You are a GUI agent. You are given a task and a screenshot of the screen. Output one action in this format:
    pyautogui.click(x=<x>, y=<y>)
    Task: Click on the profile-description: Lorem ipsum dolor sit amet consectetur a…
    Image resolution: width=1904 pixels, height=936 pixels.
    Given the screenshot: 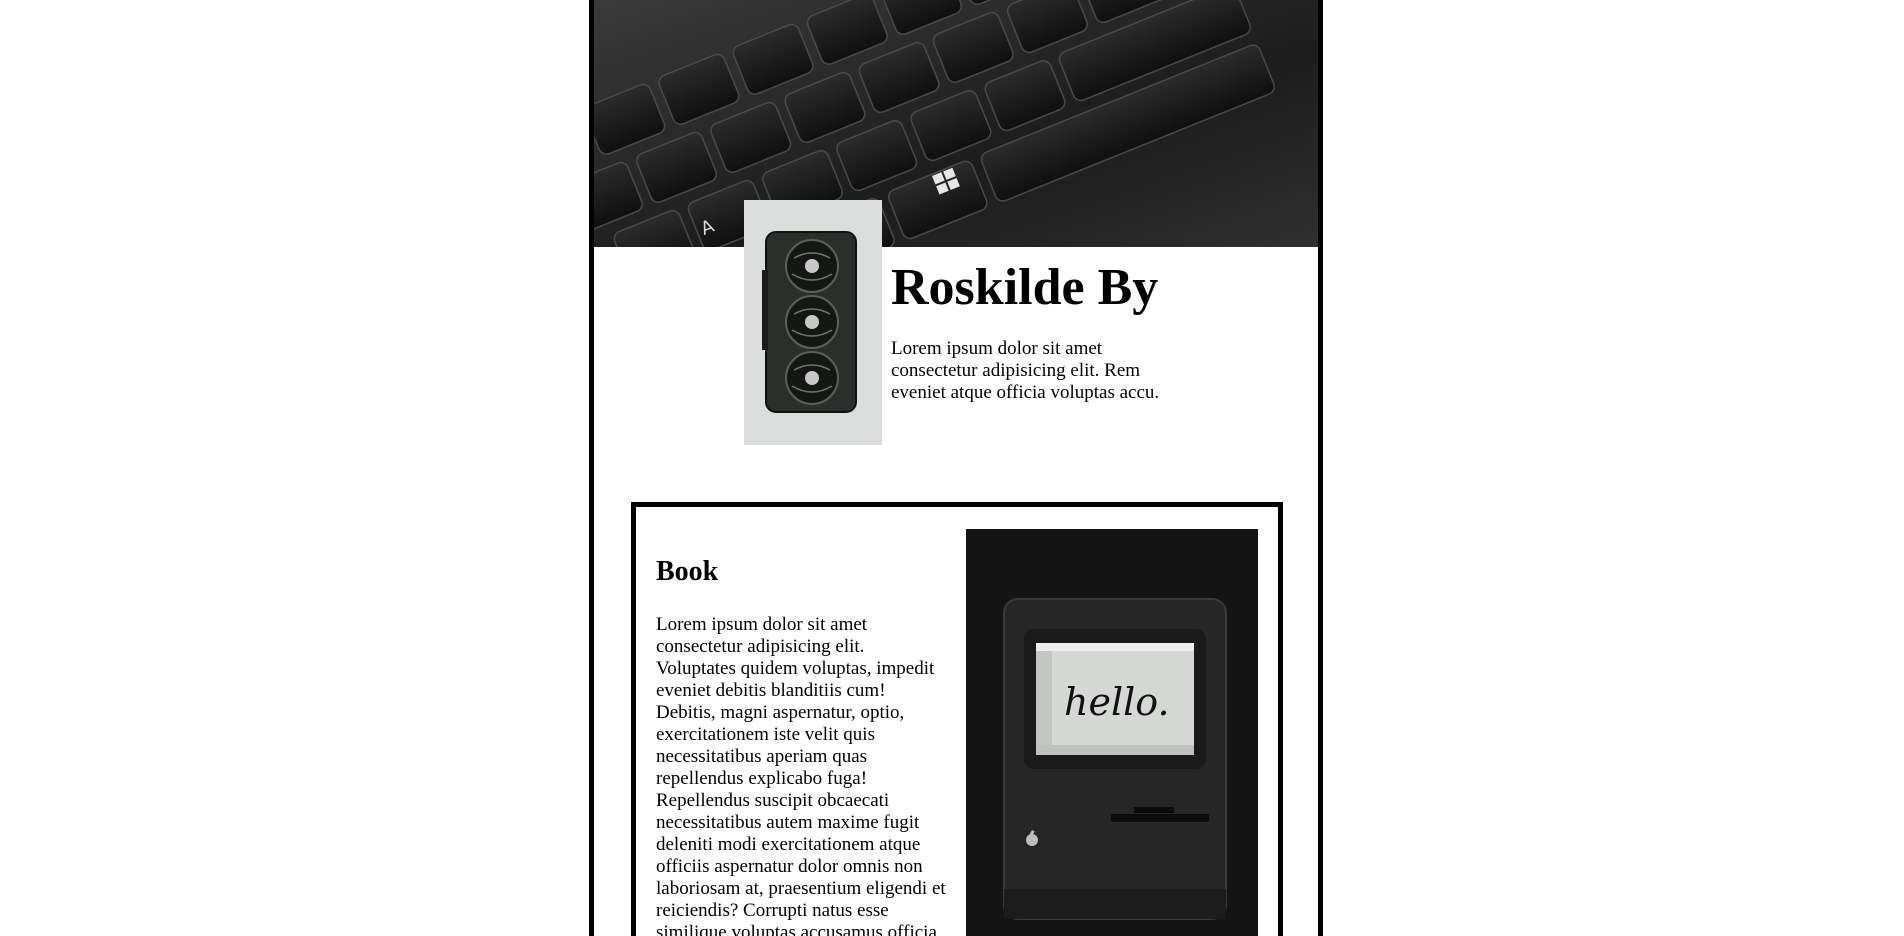 What is the action you would take?
    pyautogui.click(x=1025, y=370)
    